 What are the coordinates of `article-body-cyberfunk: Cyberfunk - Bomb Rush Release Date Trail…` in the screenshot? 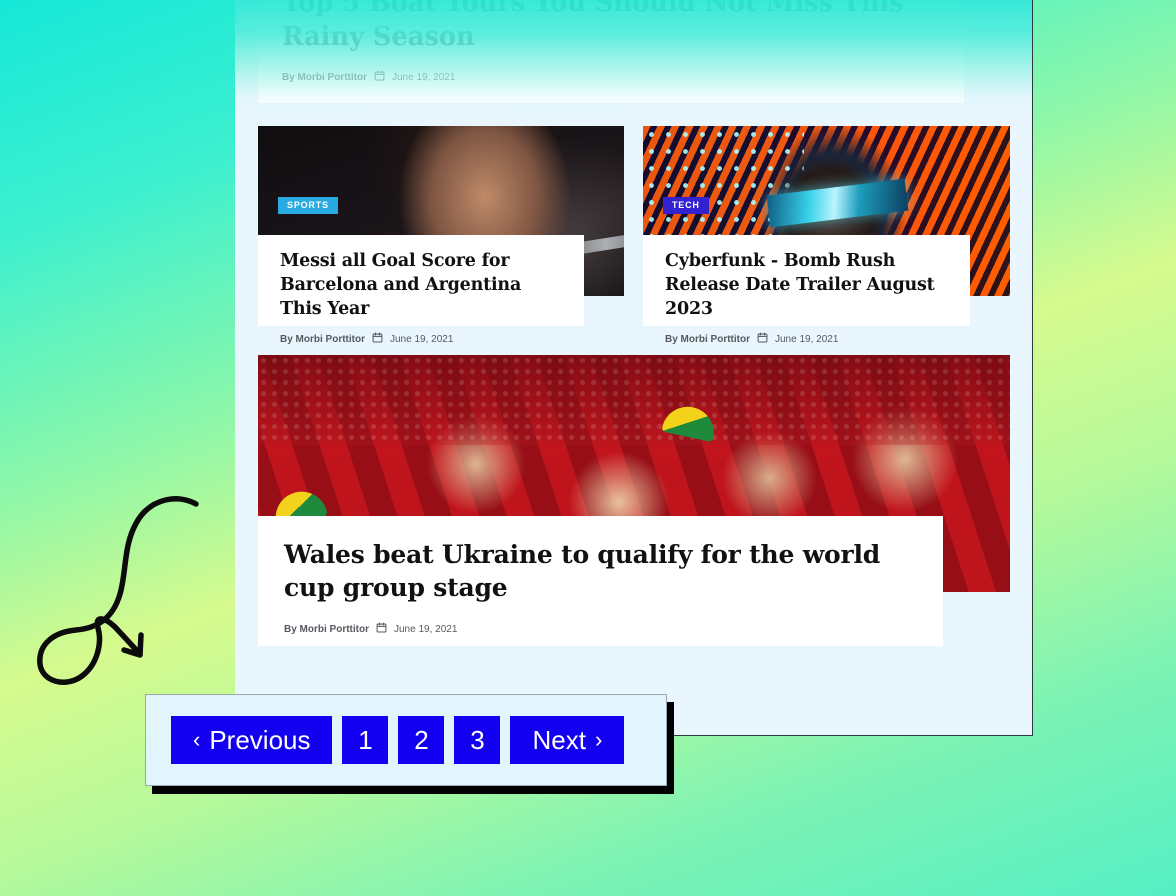 It's located at (806, 290).